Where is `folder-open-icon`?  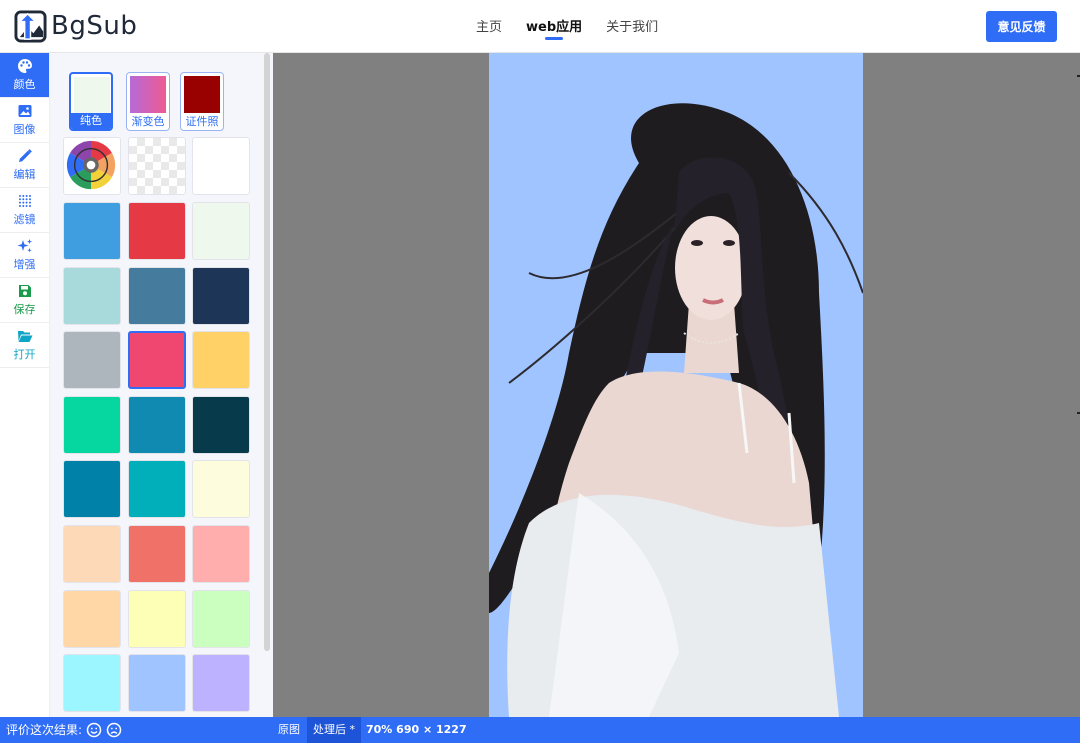
folder-open-icon is located at coordinates (24, 336).